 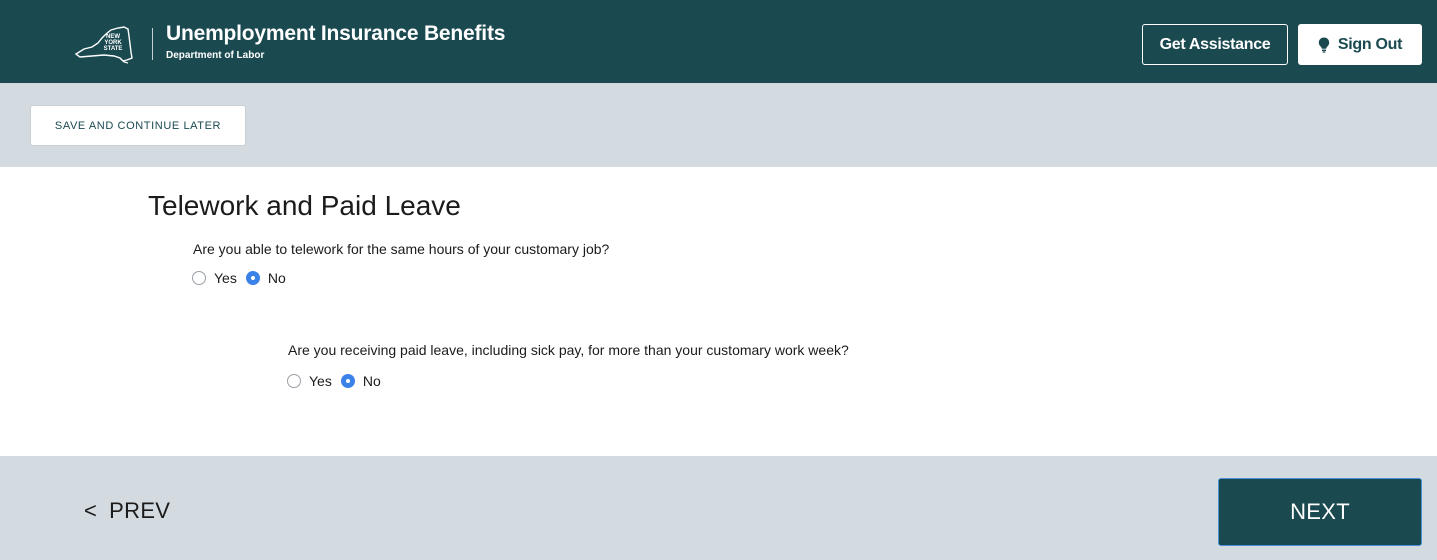 I want to click on sign-out-button: Sign Out, so click(x=1360, y=44).